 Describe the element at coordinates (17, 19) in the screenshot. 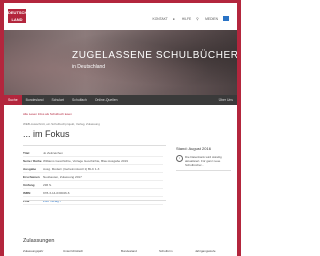

I see `logo-line-2: LAND` at that location.